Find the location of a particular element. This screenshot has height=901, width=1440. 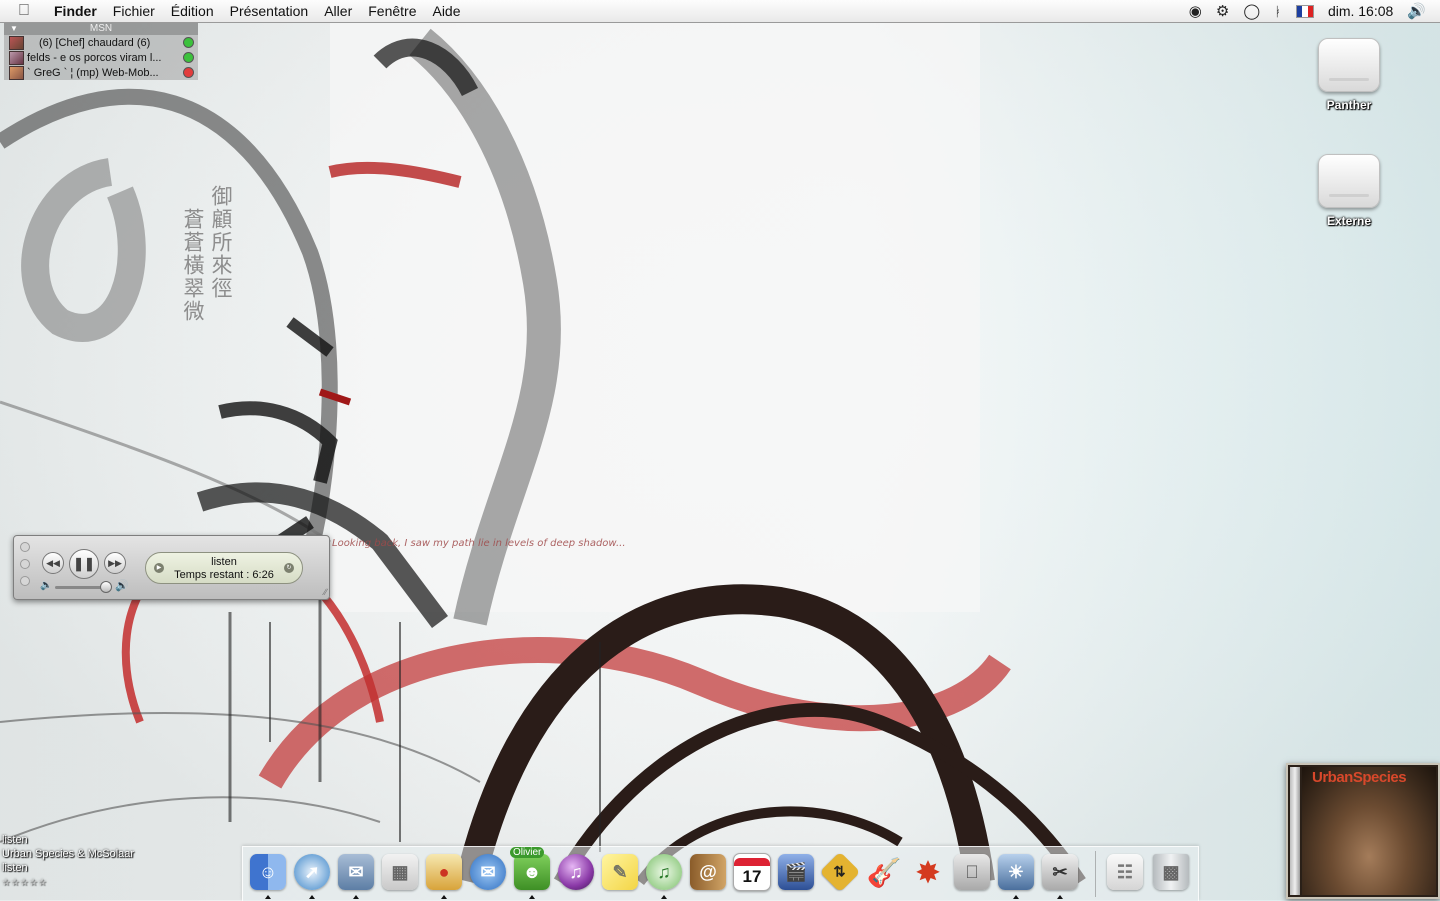

hard-disk-icon is located at coordinates (1349, 65).